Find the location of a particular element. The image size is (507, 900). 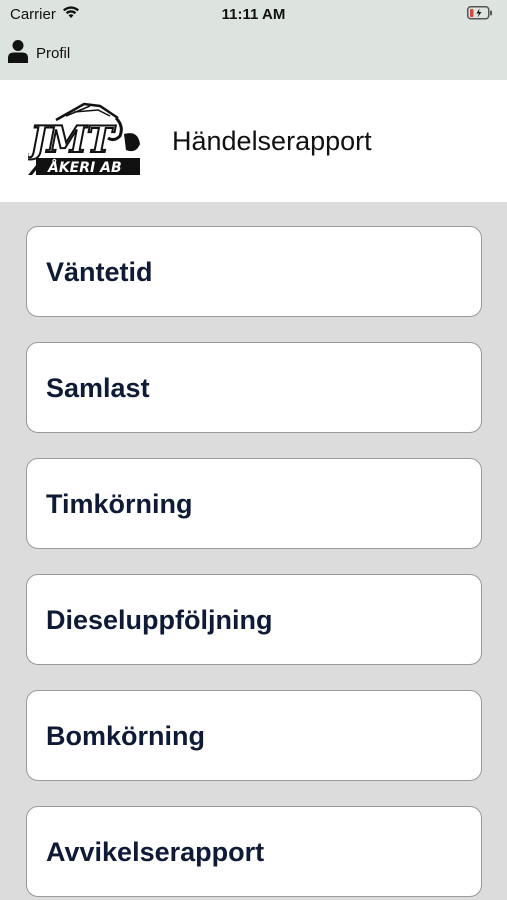

menu-item-label: Samlast is located at coordinates (98, 388).